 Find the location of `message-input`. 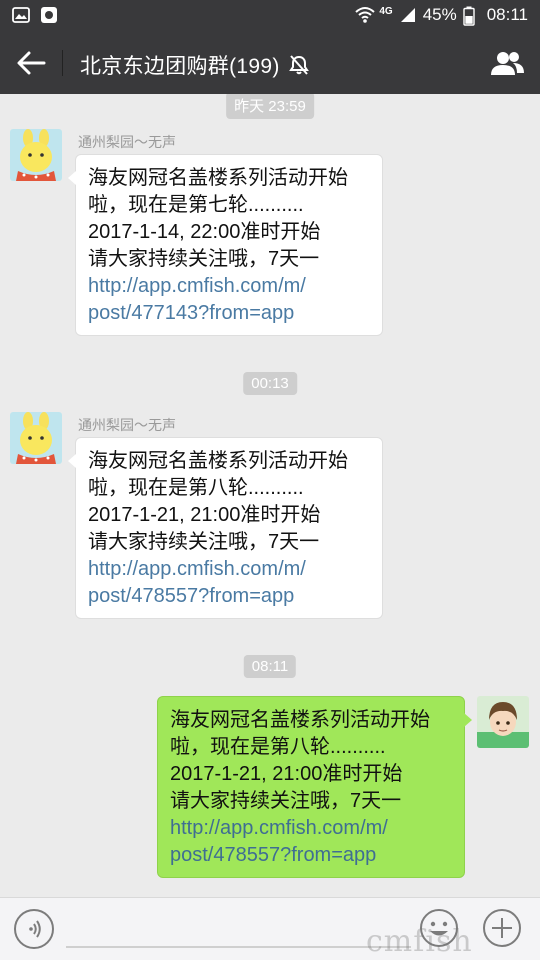

message-input is located at coordinates (238, 947).